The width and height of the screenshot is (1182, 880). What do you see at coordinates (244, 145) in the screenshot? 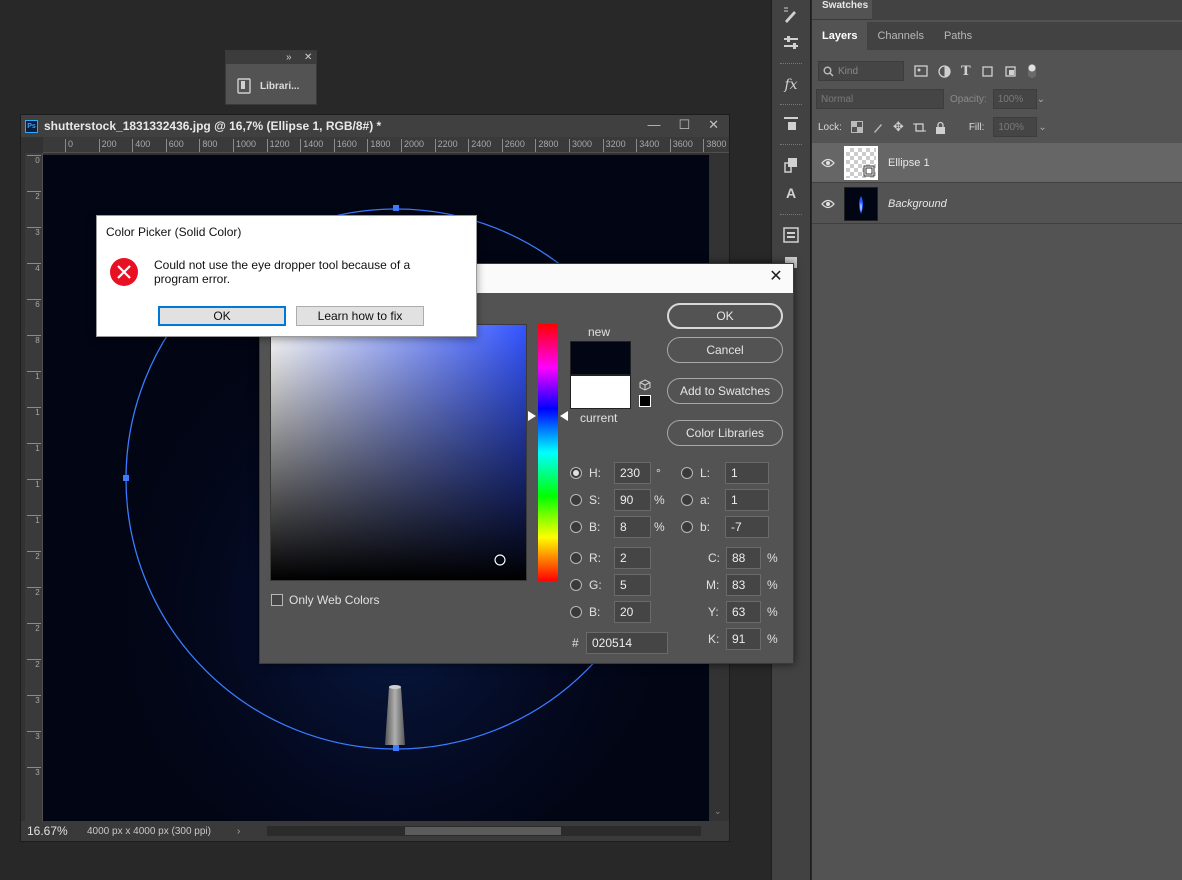
I see `ruler-tick-label: 1000` at bounding box center [244, 145].